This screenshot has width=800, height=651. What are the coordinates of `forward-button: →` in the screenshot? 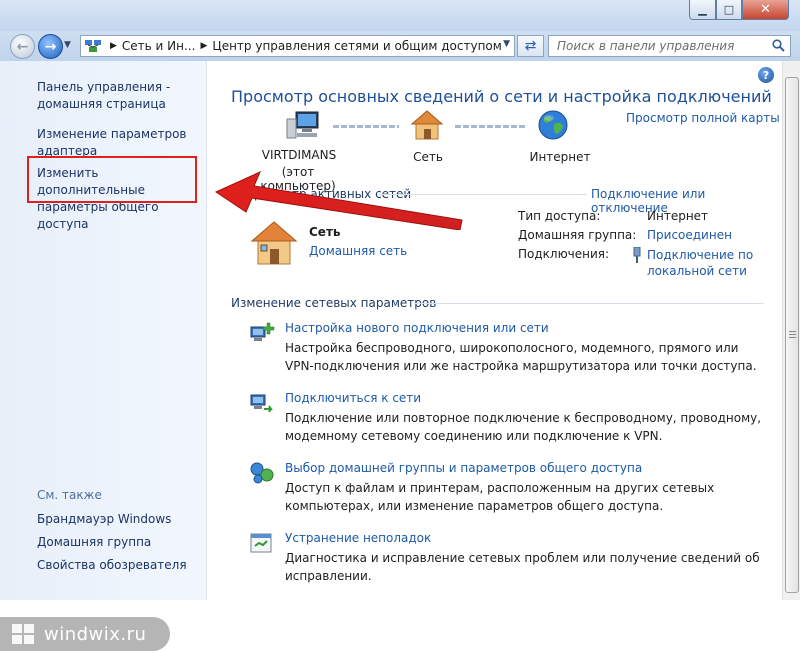 It's located at (50, 46).